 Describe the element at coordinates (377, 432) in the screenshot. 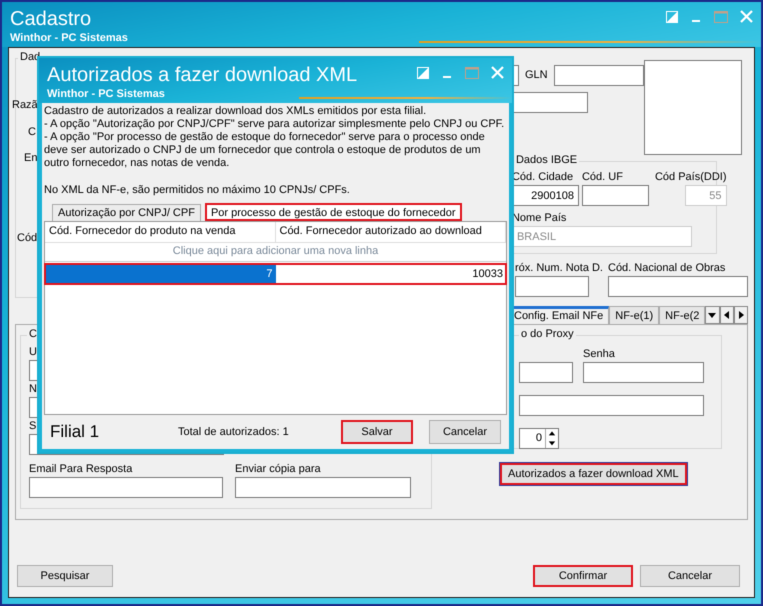

I see `dialog-button: Salvar` at that location.